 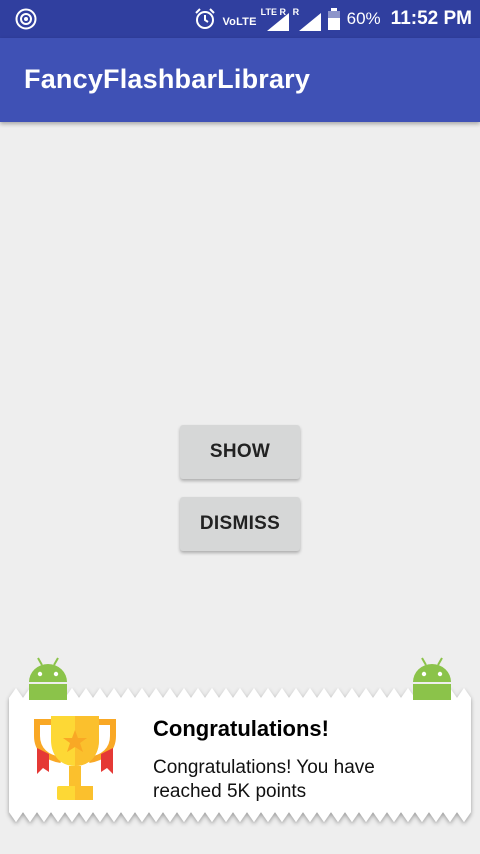 I want to click on hotspot-icon, so click(x=26, y=19).